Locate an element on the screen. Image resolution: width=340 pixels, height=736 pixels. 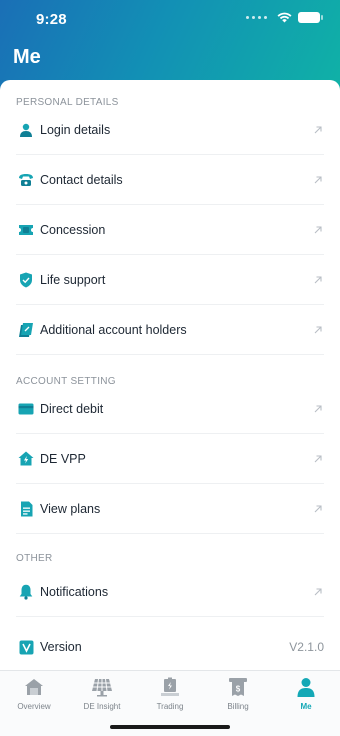
tab-billing: $ Billing is located at coordinates (238, 697).